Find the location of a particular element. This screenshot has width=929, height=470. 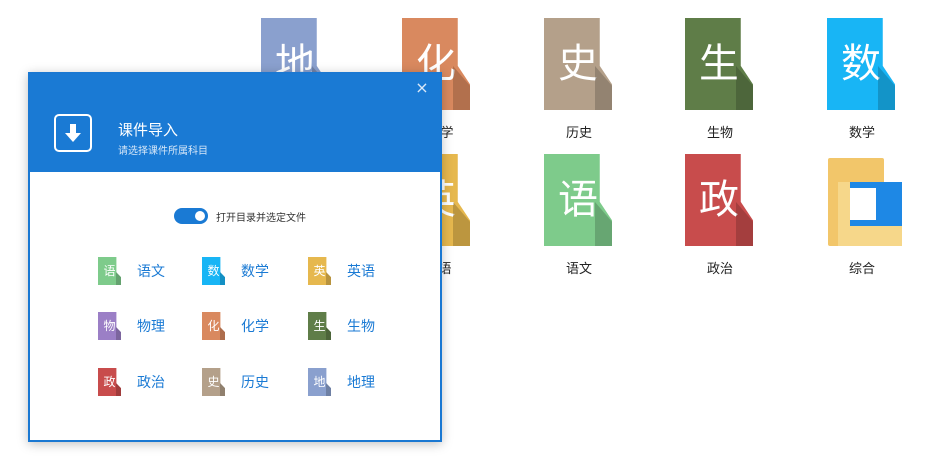

subject-tile: 英 is located at coordinates (319, 271).